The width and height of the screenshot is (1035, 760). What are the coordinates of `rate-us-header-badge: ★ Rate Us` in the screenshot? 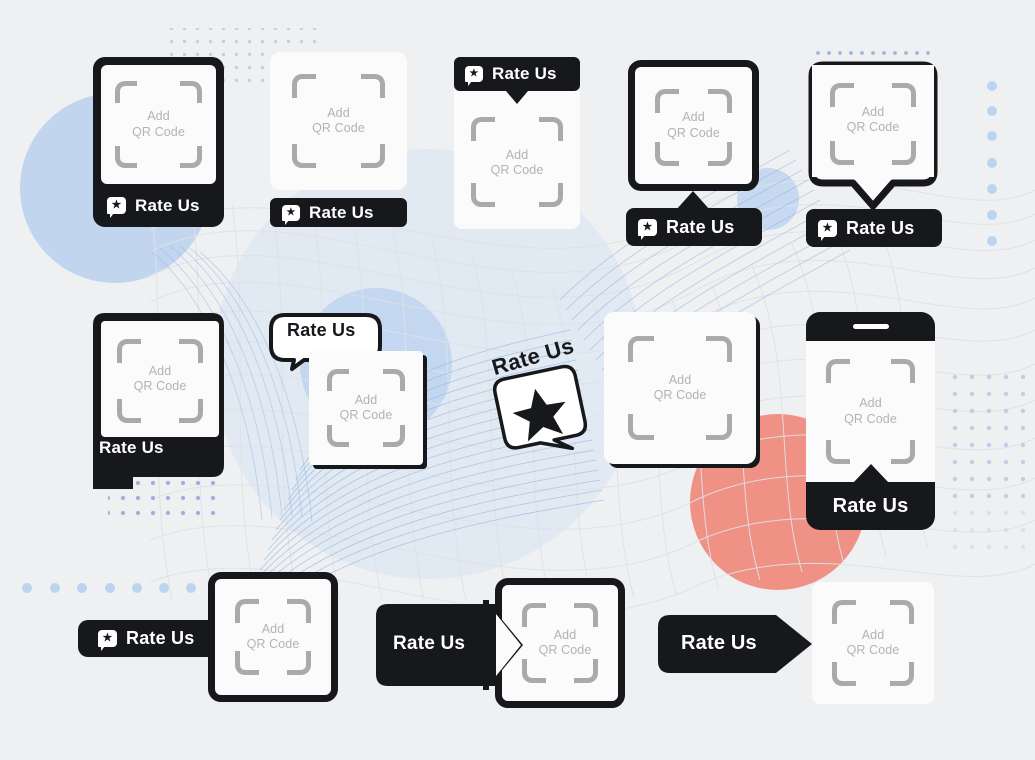 It's located at (517, 74).